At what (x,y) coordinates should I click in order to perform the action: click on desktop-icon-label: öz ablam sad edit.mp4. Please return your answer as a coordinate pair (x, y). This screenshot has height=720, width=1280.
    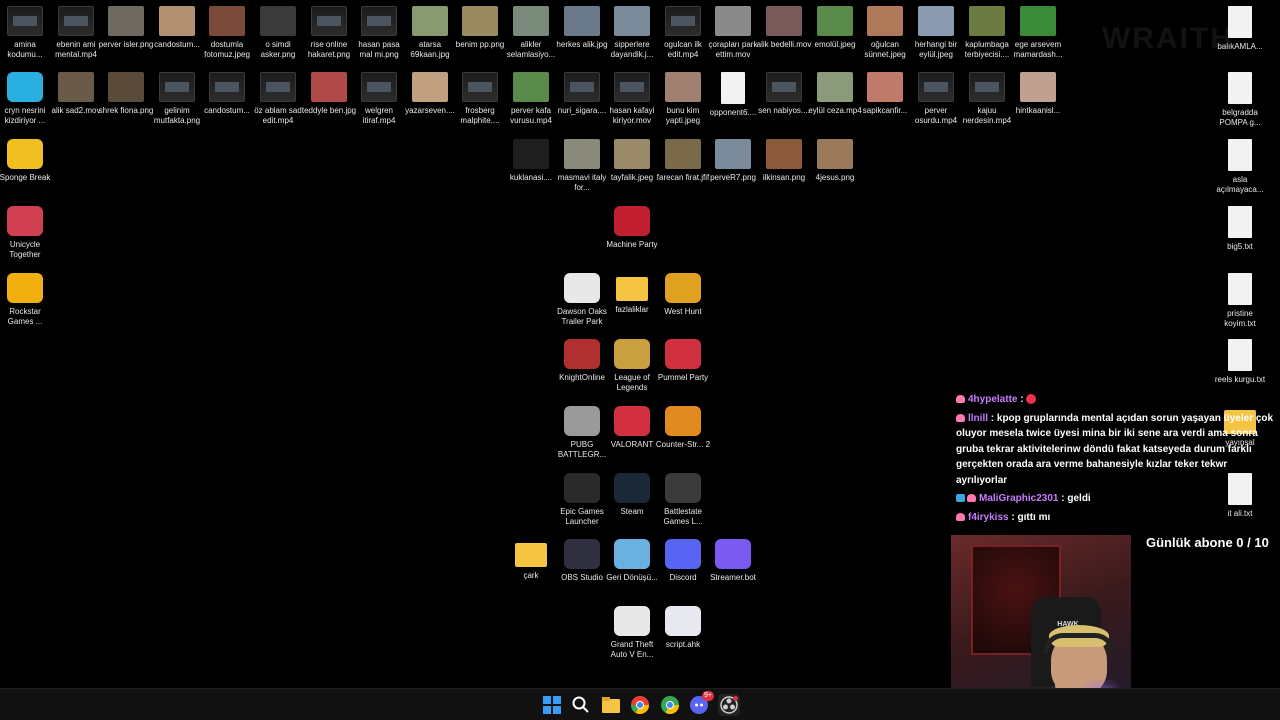
    Looking at the image, I should click on (278, 115).